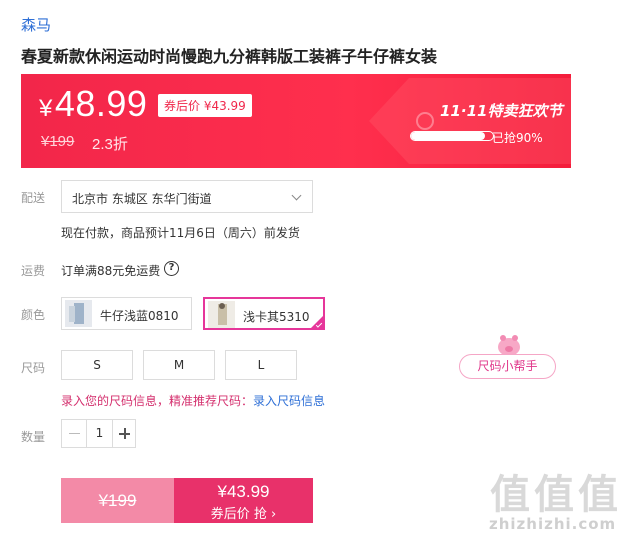 This screenshot has width=637, height=543. I want to click on shipping-estimate: 现在付款，商品预计11月6日（周六）前发货, so click(180, 233).